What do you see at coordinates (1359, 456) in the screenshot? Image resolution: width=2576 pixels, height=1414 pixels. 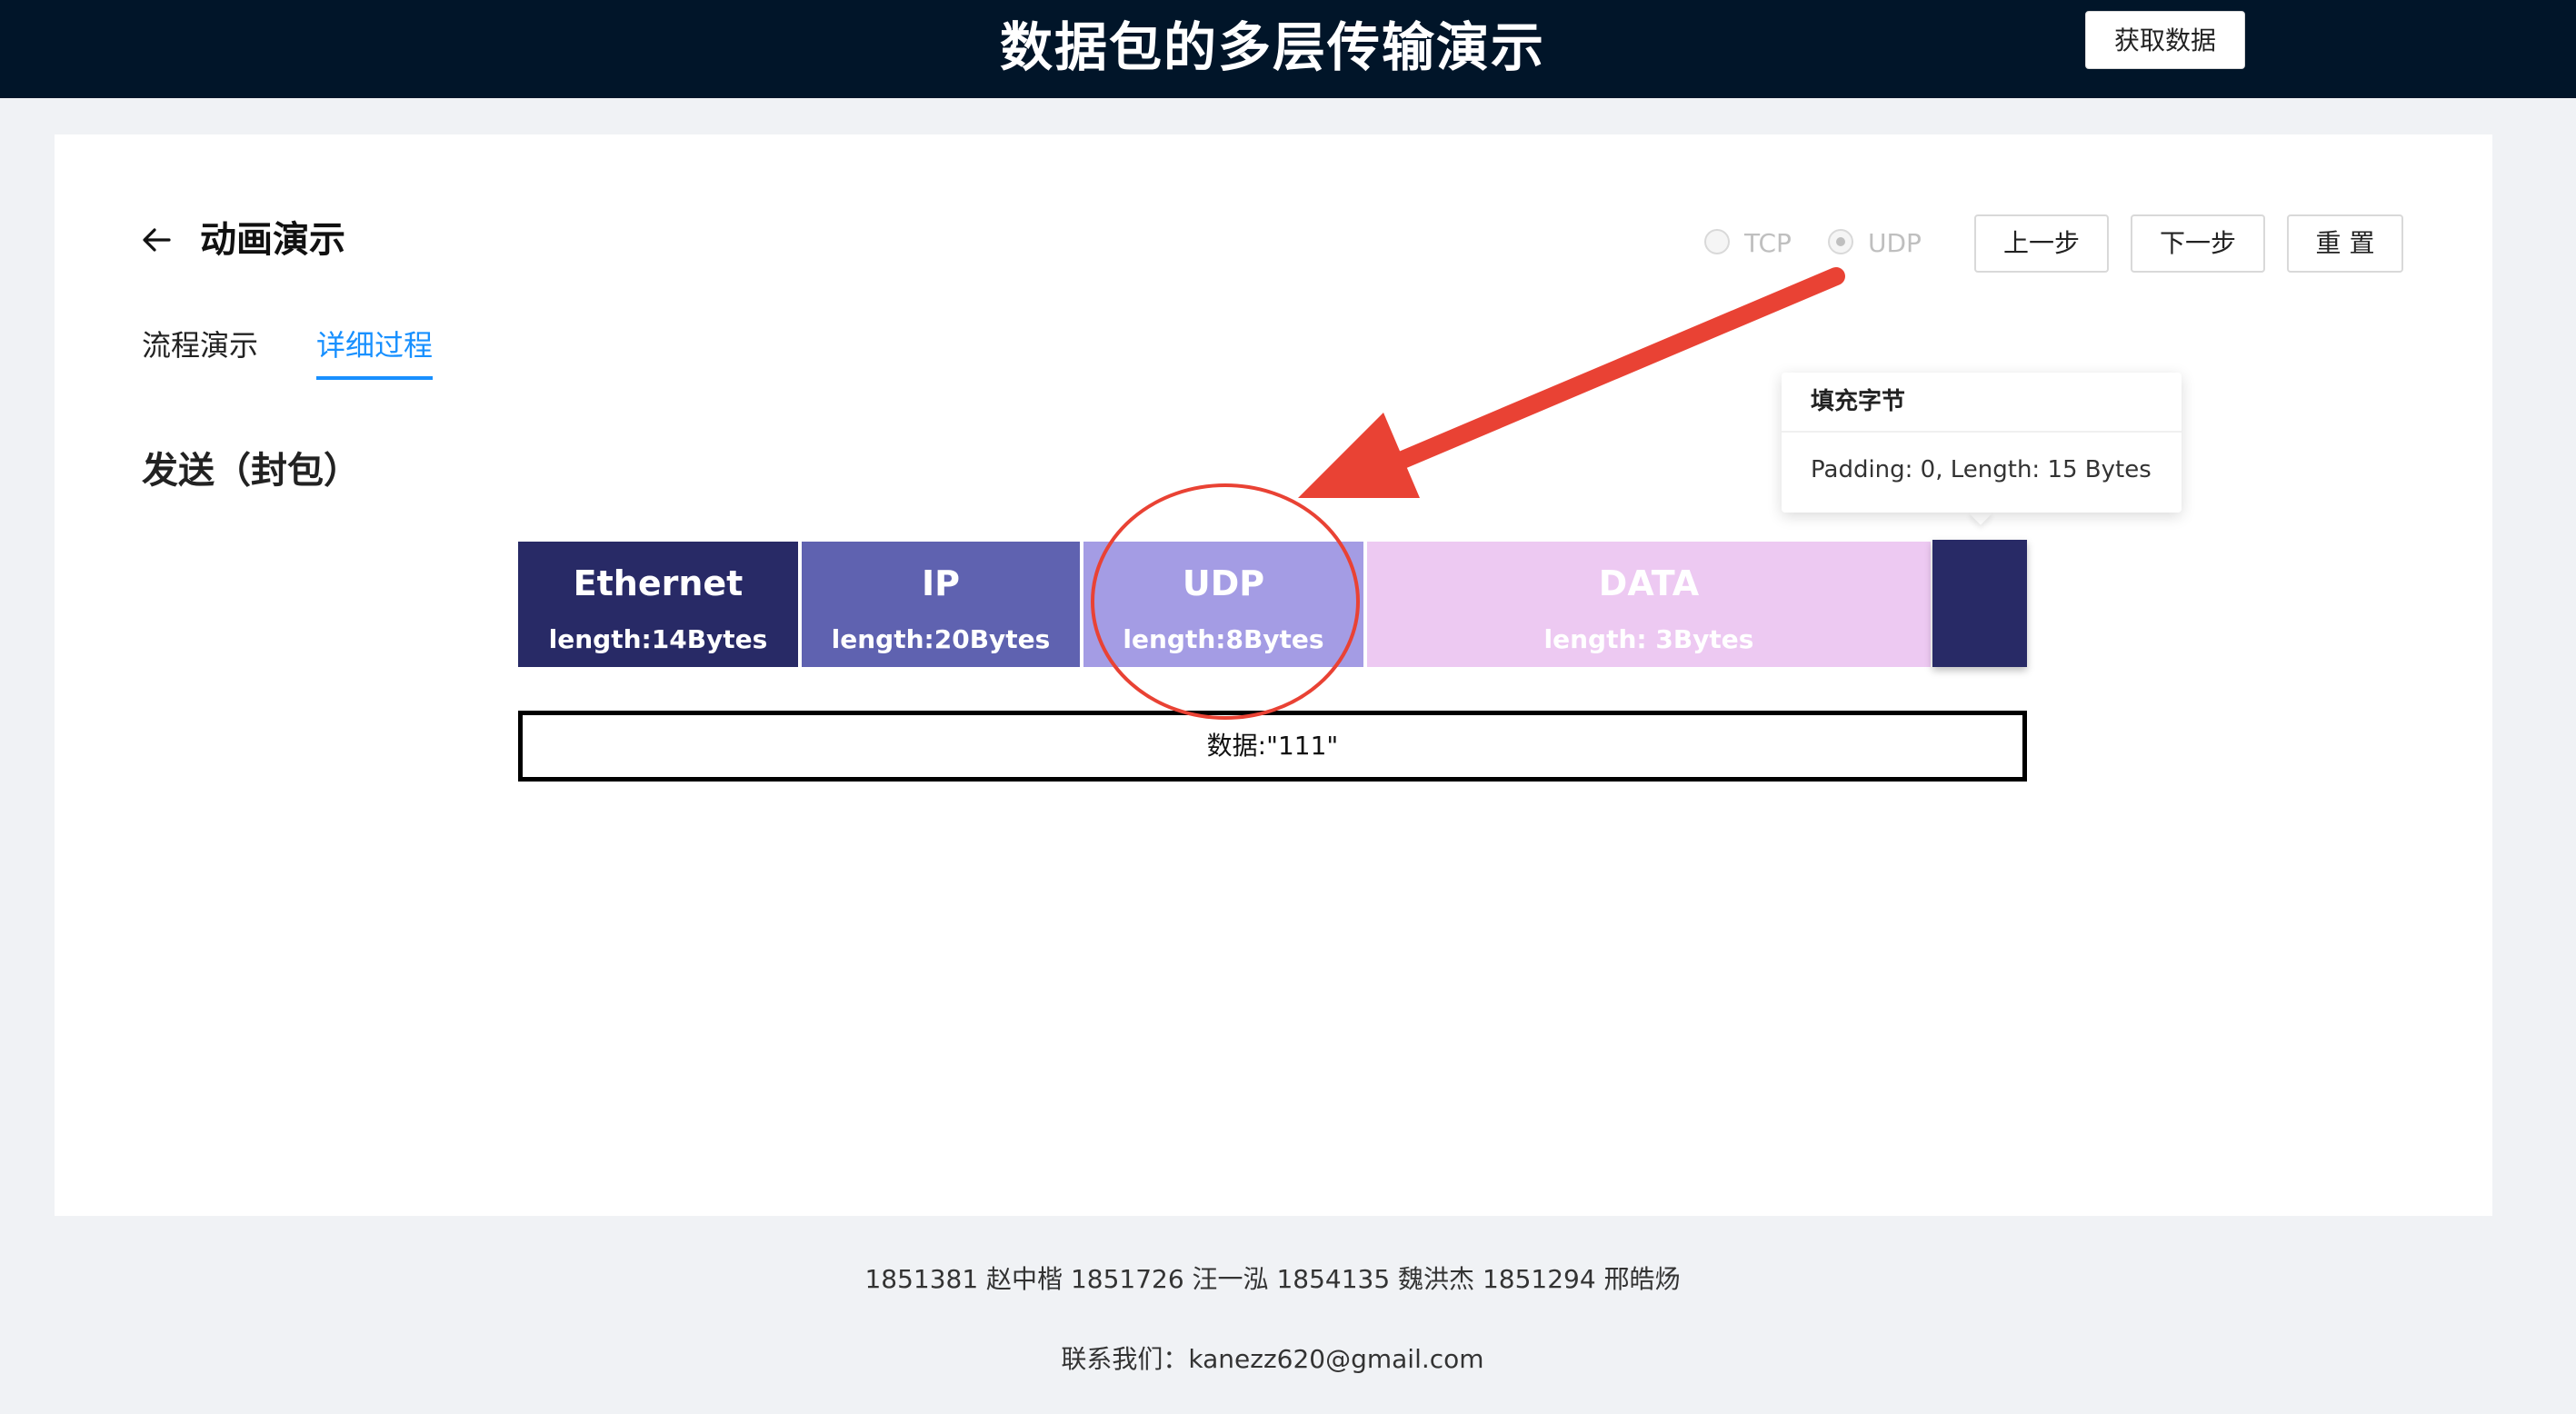 I see `annotation-arrow-head` at bounding box center [1359, 456].